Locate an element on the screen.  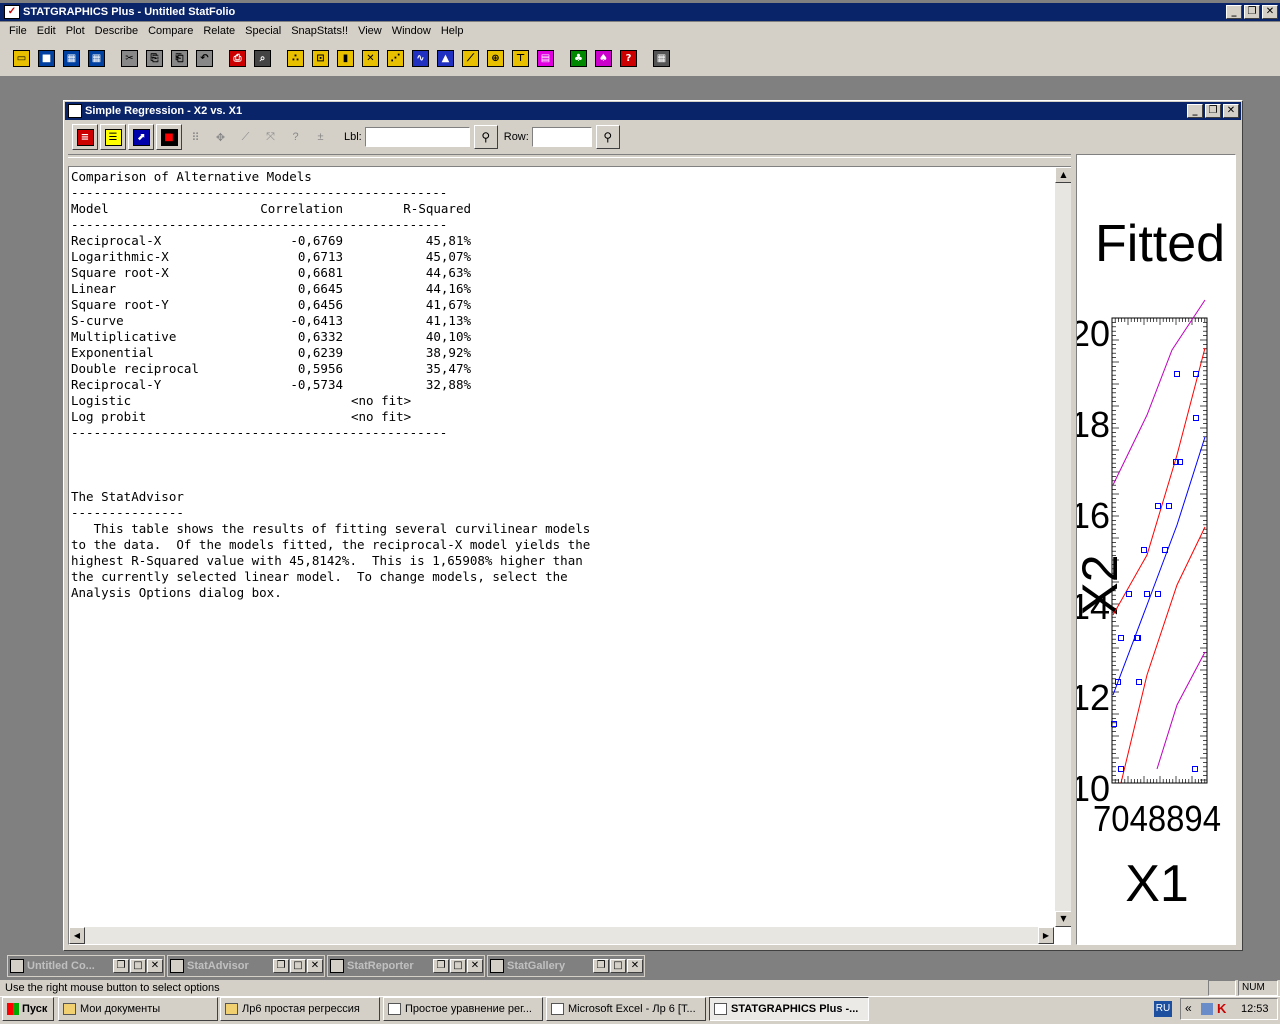
analysis-close-button: ✕ is located at coordinates (1231, 111).